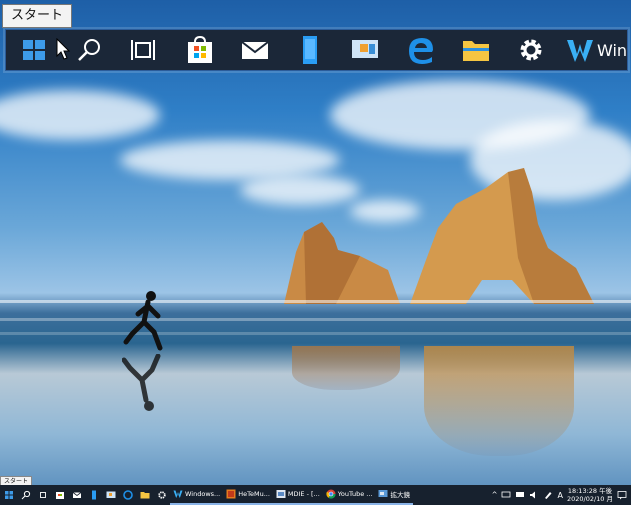  I want to click on speaker-icon, so click(534, 495).